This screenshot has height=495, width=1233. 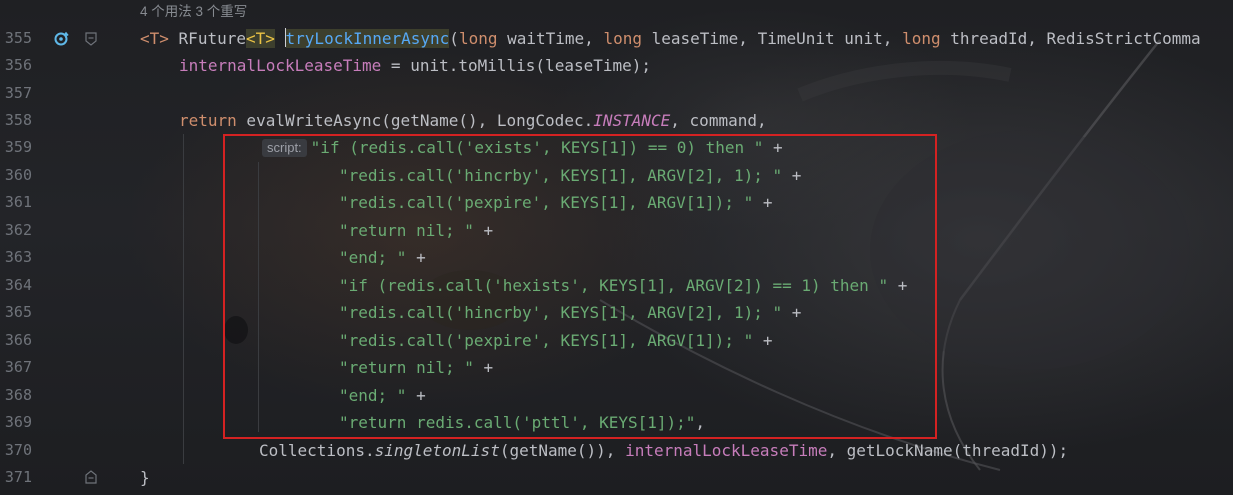 What do you see at coordinates (18, 120) in the screenshot?
I see `line-number: 358` at bounding box center [18, 120].